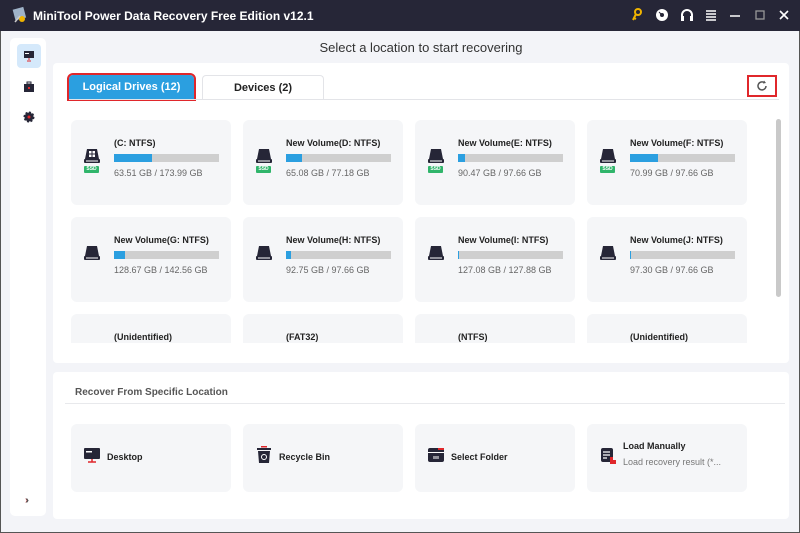  What do you see at coordinates (305, 457) in the screenshot?
I see `location-label: Recycle Bin` at bounding box center [305, 457].